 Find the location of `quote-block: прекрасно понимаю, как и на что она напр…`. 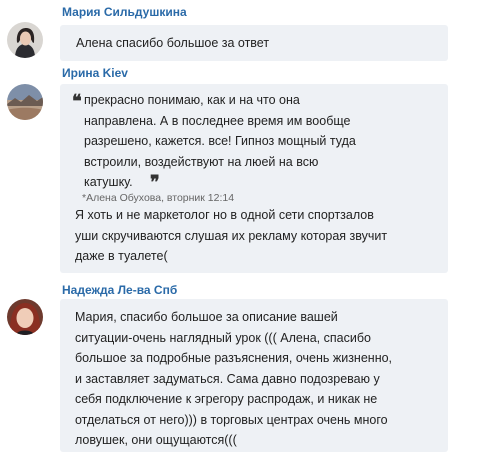

quote-block: прекрасно понимаю, как и на что она напр… is located at coordinates (234, 141).